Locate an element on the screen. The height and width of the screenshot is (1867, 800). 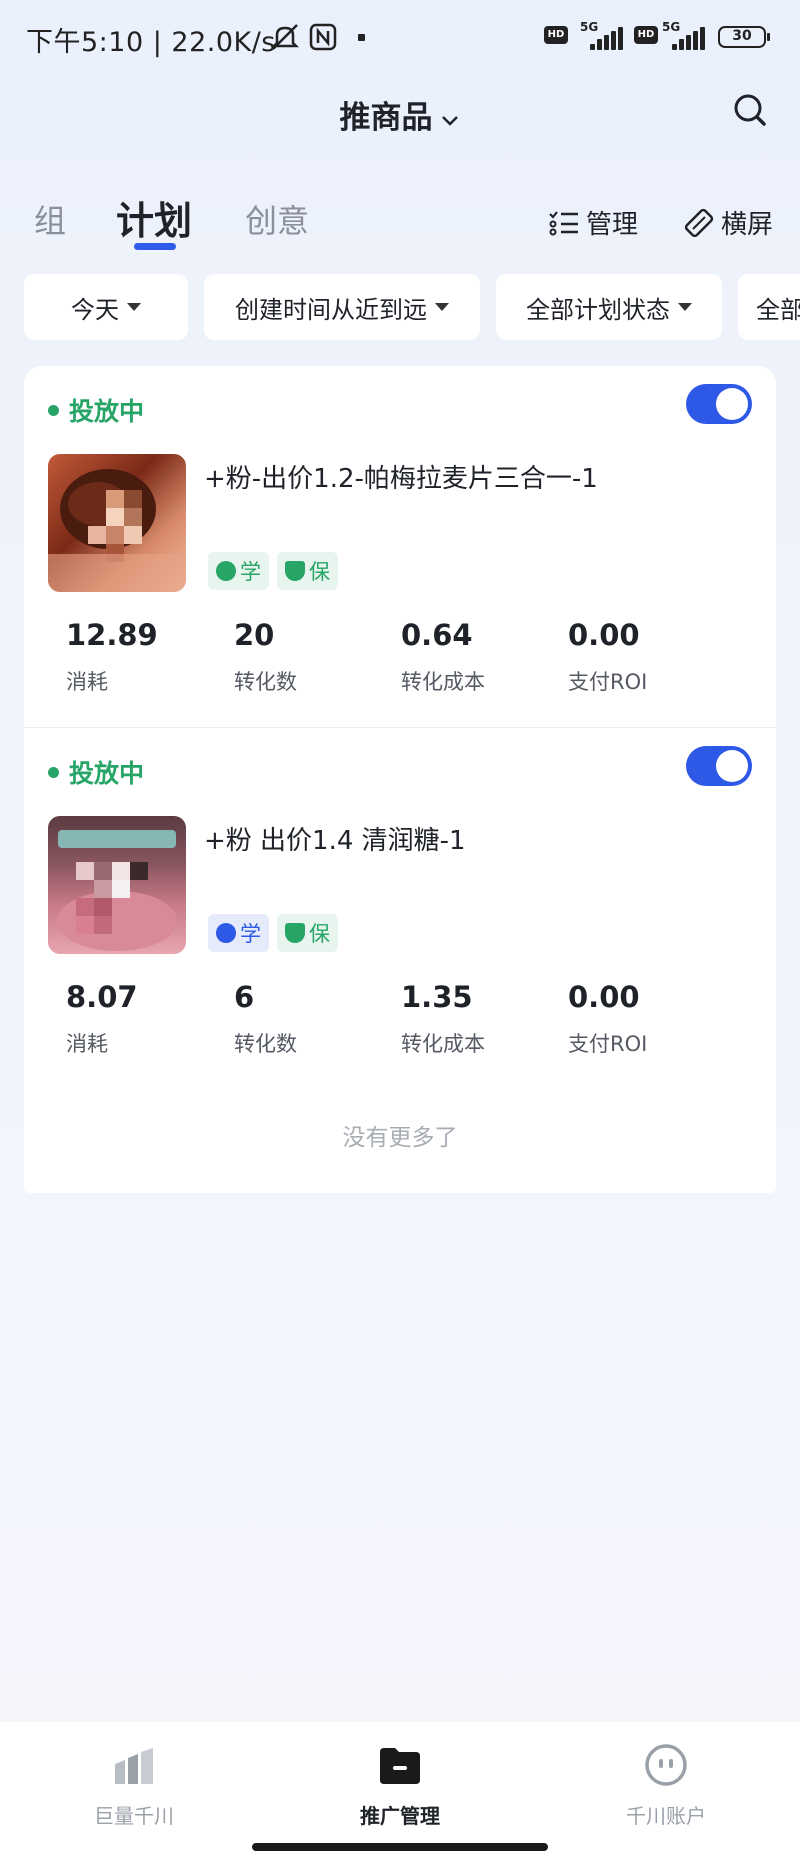
filter-date: 今天 is located at coordinates (106, 307).